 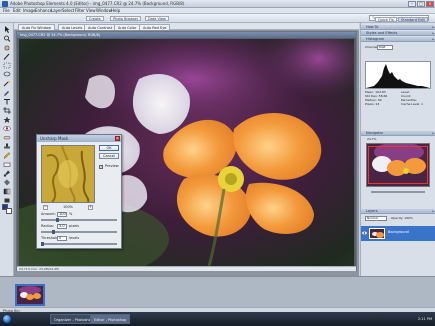 I want to click on create-button: Create, so click(x=95, y=18).